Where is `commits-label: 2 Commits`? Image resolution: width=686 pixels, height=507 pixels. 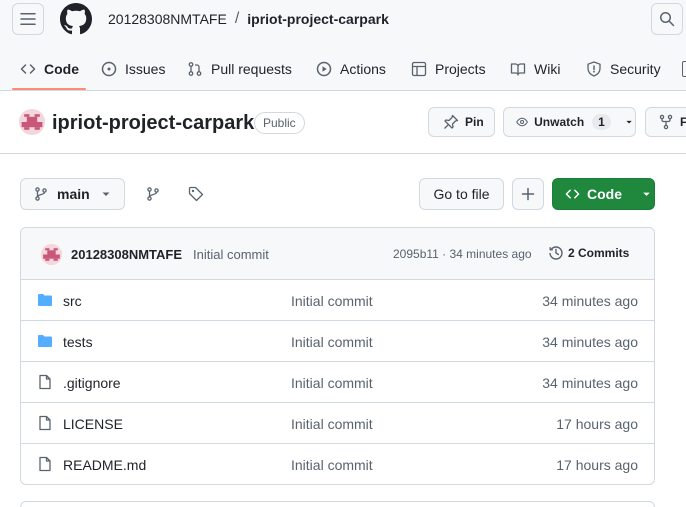
commits-label: 2 Commits is located at coordinates (599, 253).